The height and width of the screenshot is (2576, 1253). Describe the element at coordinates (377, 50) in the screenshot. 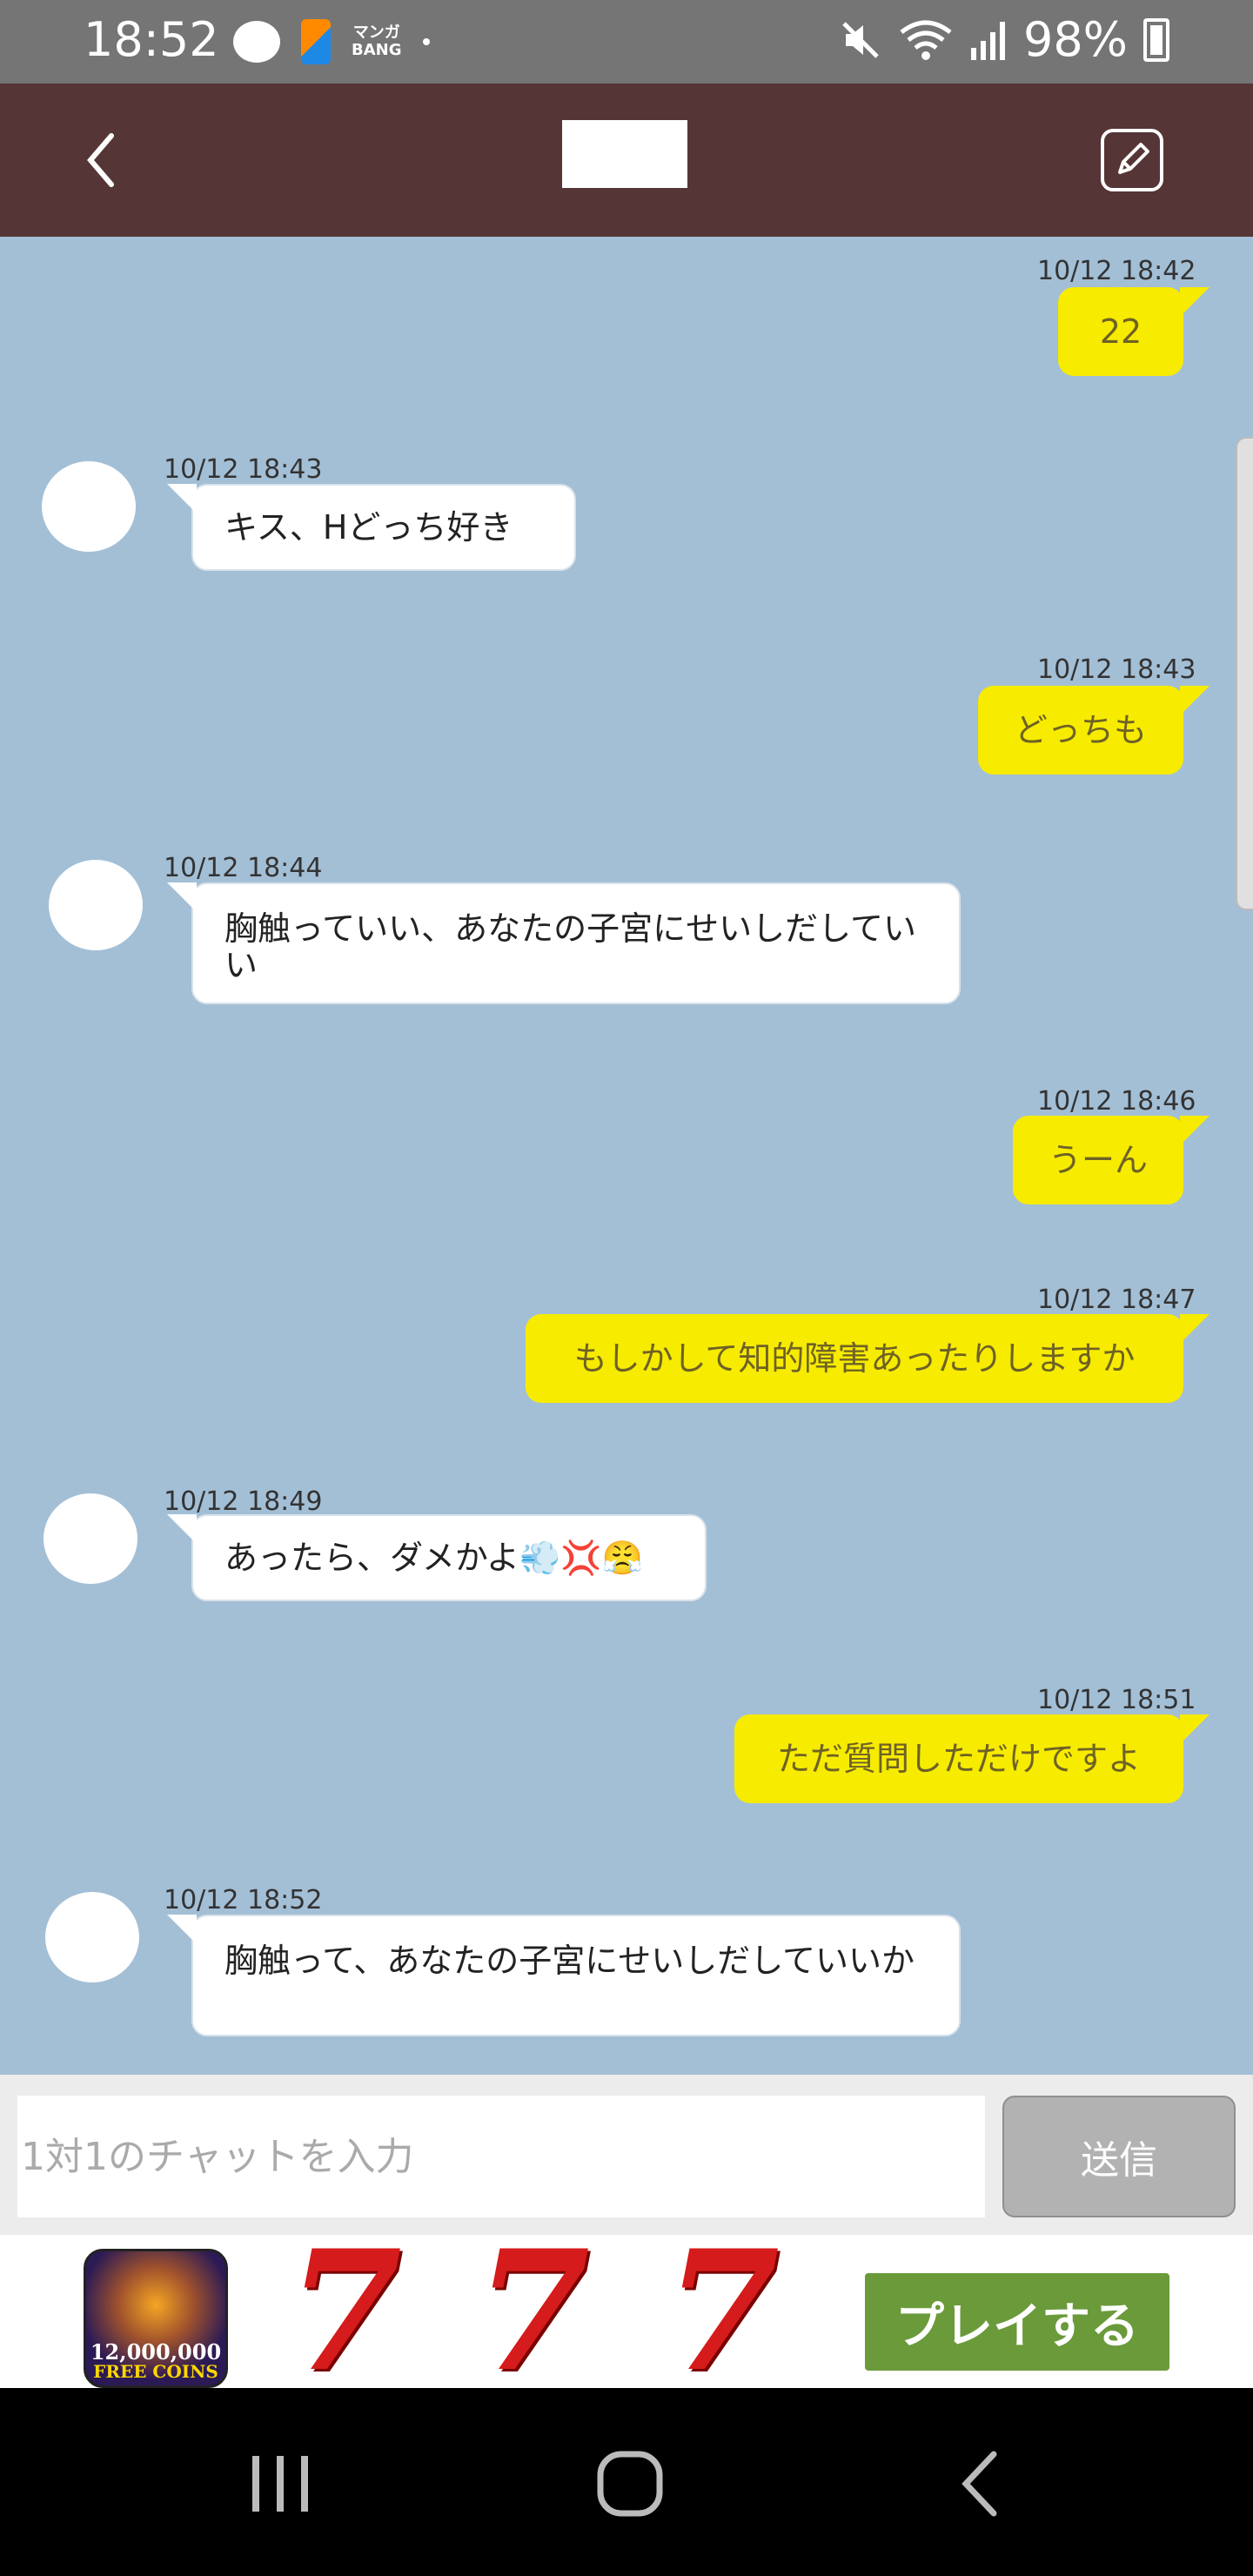

I see `manga-label-bottom: BANG` at that location.